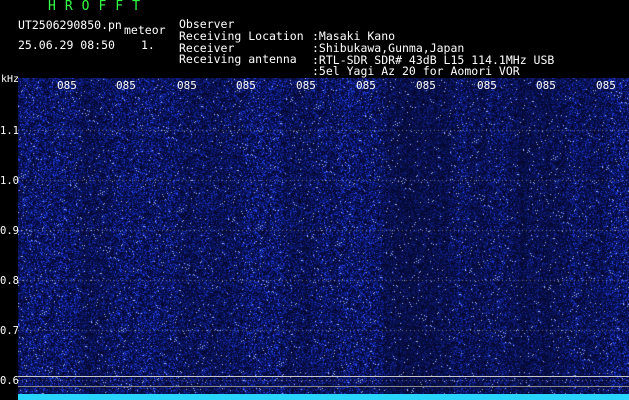 The height and width of the screenshot is (400, 629). I want to click on y-tick-label: 0.9, so click(9, 231).